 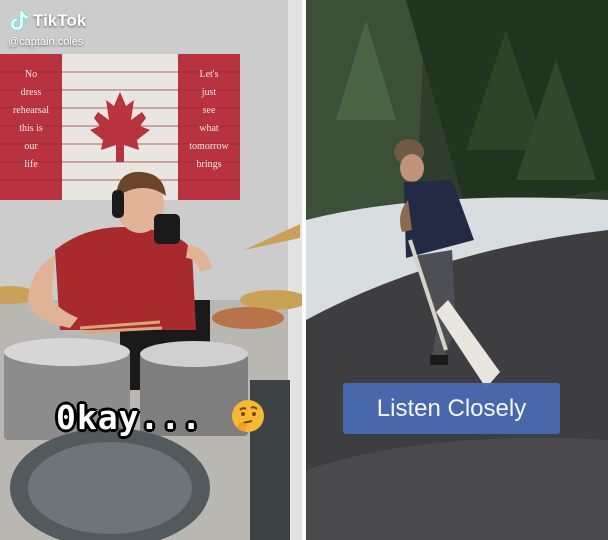 I want to click on right-caption-text: Listen Closely, so click(x=451, y=408).